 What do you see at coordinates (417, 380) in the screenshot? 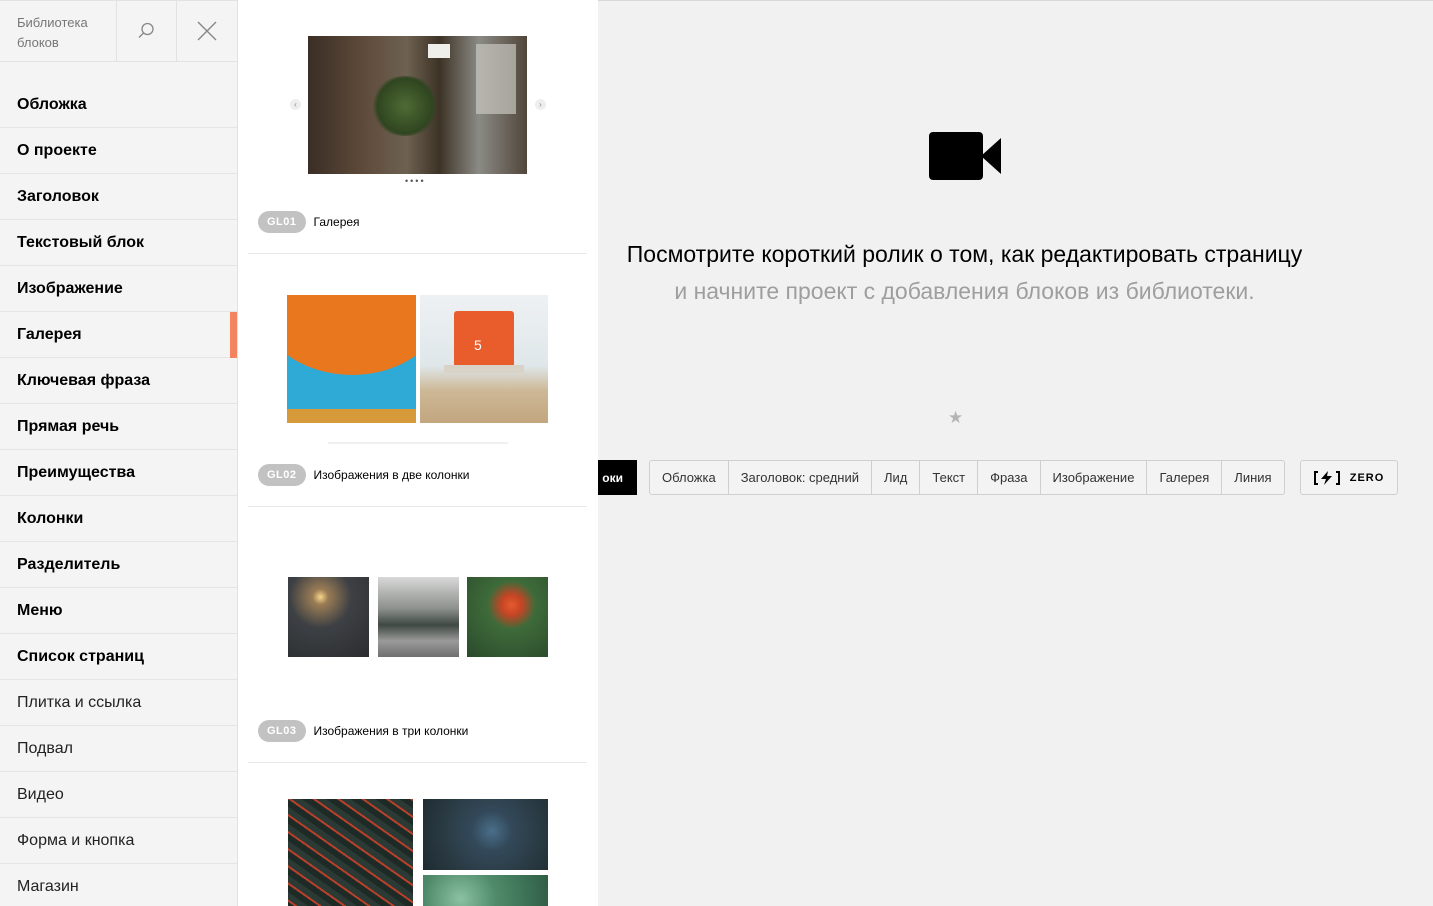
I see `block-card-gl02: 5 GL02 Изображения в две колонки` at bounding box center [417, 380].